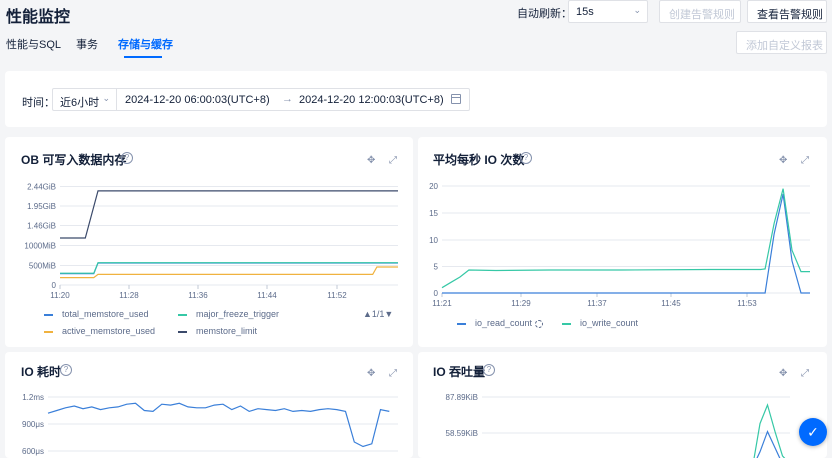 The width and height of the screenshot is (832, 458). What do you see at coordinates (626, 243) in the screenshot?
I see `series-line-io_read_count` at bounding box center [626, 243].